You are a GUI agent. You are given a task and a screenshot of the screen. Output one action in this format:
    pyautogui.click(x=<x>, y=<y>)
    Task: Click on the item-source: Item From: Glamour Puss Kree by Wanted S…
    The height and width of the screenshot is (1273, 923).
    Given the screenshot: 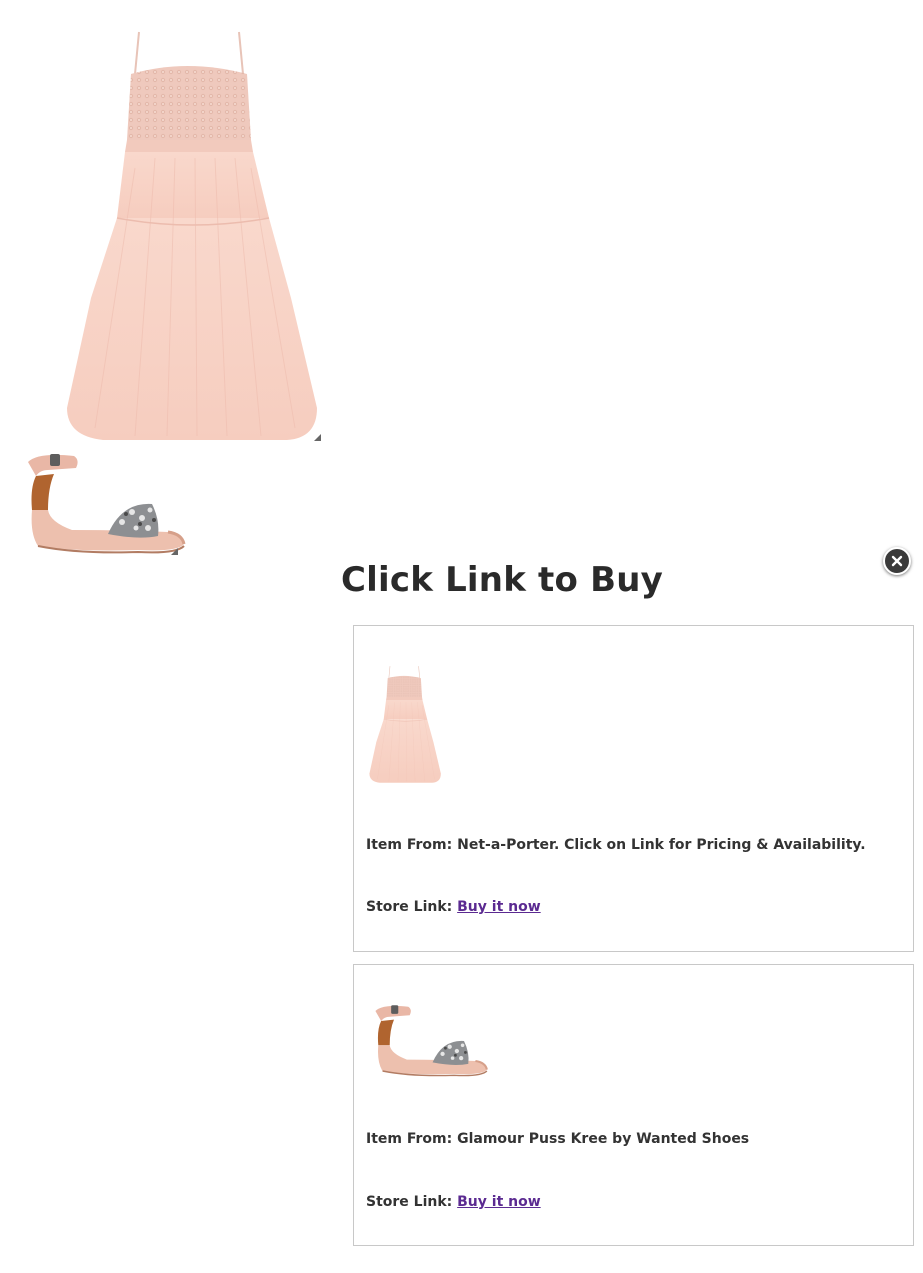 What is the action you would take?
    pyautogui.click(x=558, y=1139)
    